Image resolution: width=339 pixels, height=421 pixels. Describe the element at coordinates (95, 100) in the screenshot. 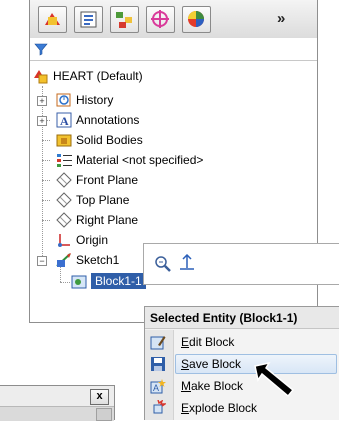

I see `tree-item-label: History` at that location.